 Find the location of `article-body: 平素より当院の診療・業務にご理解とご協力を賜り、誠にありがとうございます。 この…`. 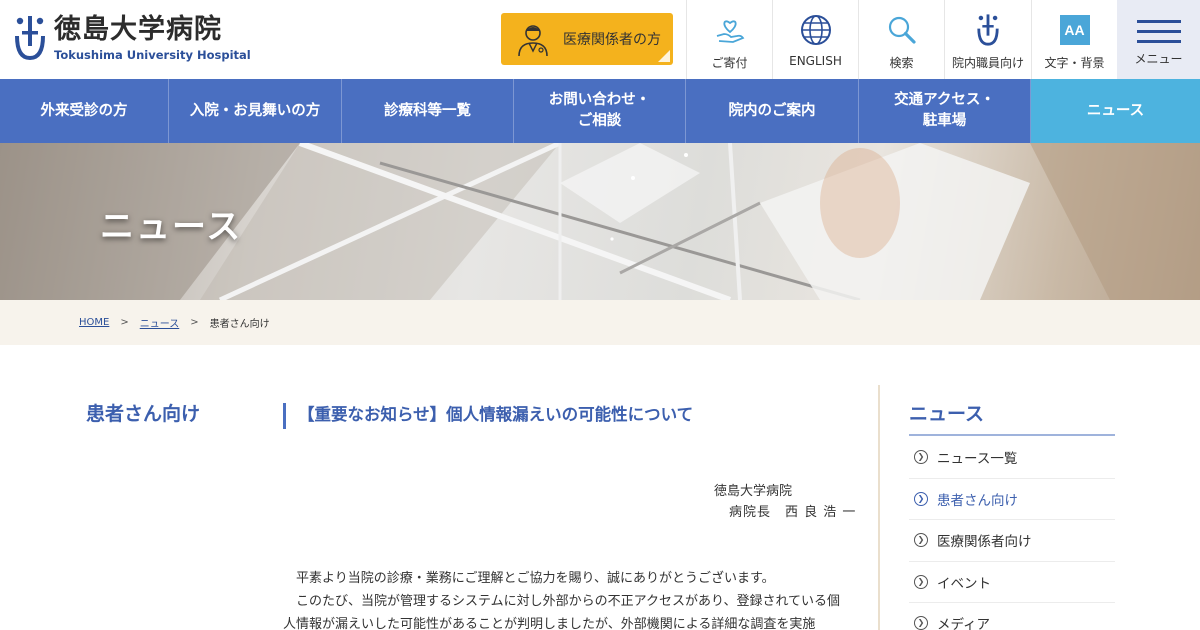

article-body: 平素より当院の診療・業務にご理解とご協力を賜り、誠にありがとうございます。 この… is located at coordinates (565, 598).